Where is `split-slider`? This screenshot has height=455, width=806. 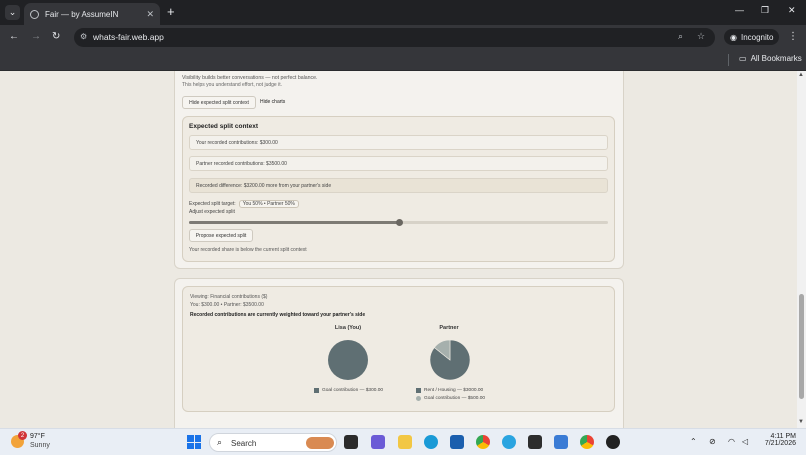 split-slider is located at coordinates (398, 222).